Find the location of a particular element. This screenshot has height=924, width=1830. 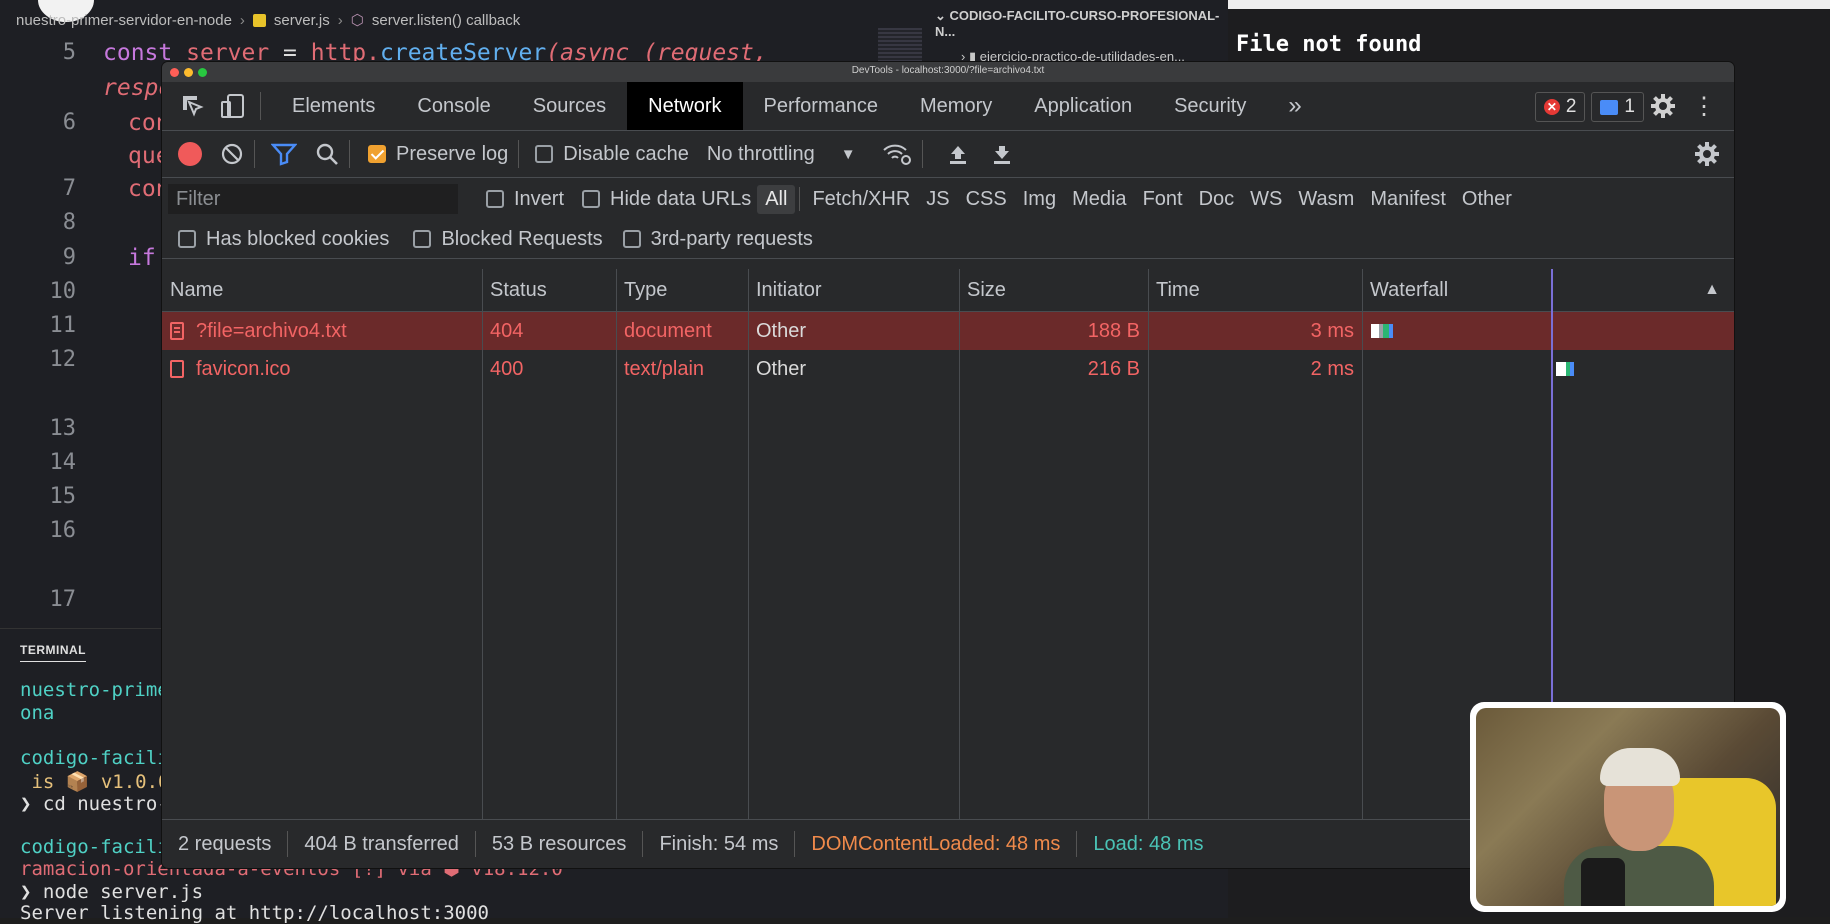

status-load: Load: 48 ms is located at coordinates (1148, 843).